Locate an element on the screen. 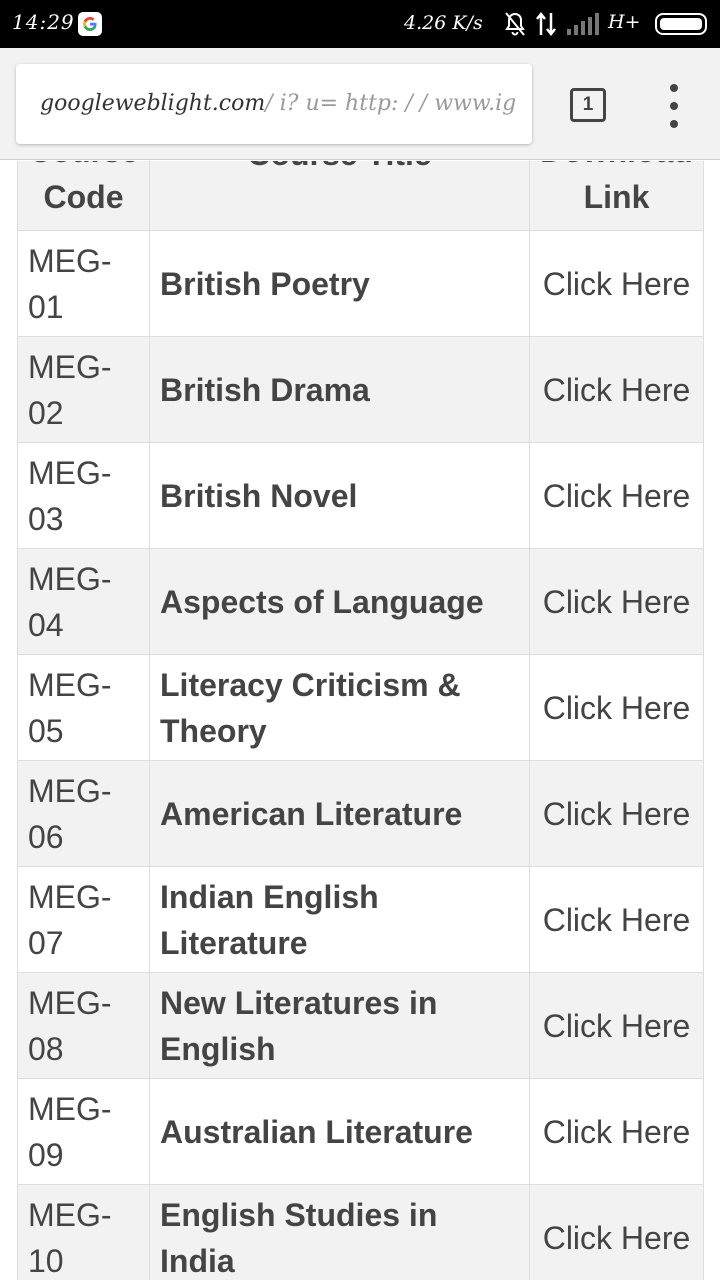 The height and width of the screenshot is (1280, 720). course-code: MEG-02 is located at coordinates (83, 389).